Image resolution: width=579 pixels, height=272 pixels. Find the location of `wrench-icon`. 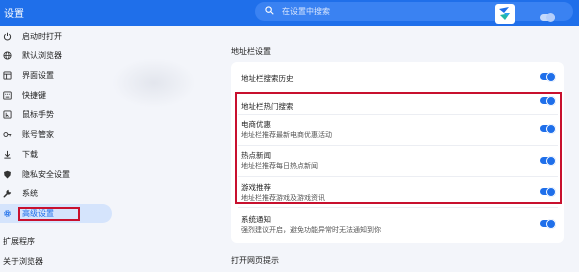

wrench-icon is located at coordinates (7, 193).